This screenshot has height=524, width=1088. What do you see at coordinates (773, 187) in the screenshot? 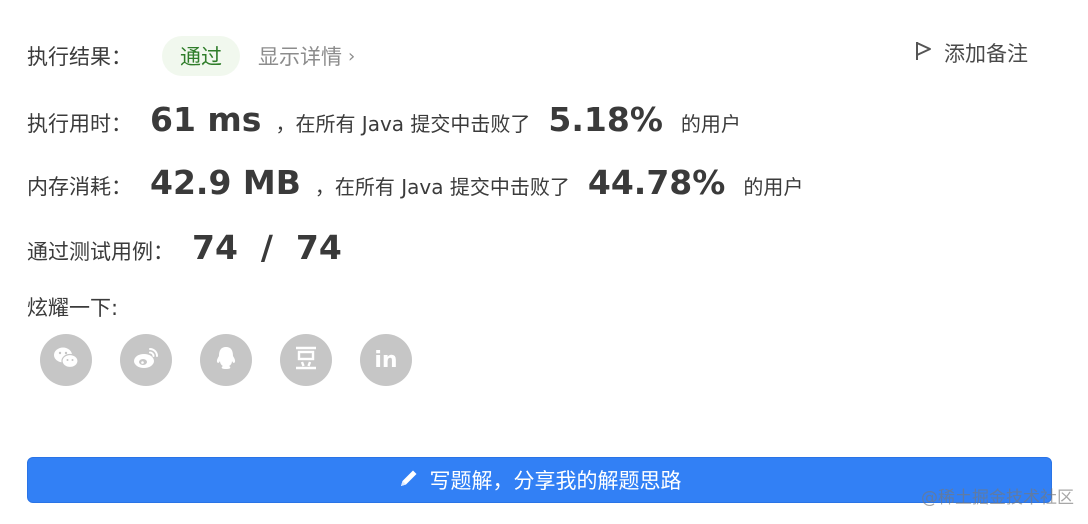
I see `memory-suffix: 的用户` at bounding box center [773, 187].